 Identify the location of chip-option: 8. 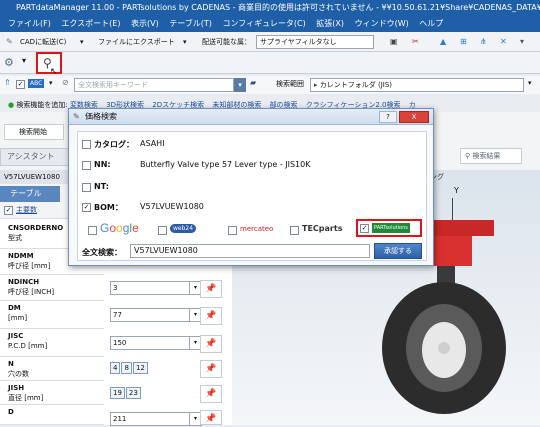
(126, 368).